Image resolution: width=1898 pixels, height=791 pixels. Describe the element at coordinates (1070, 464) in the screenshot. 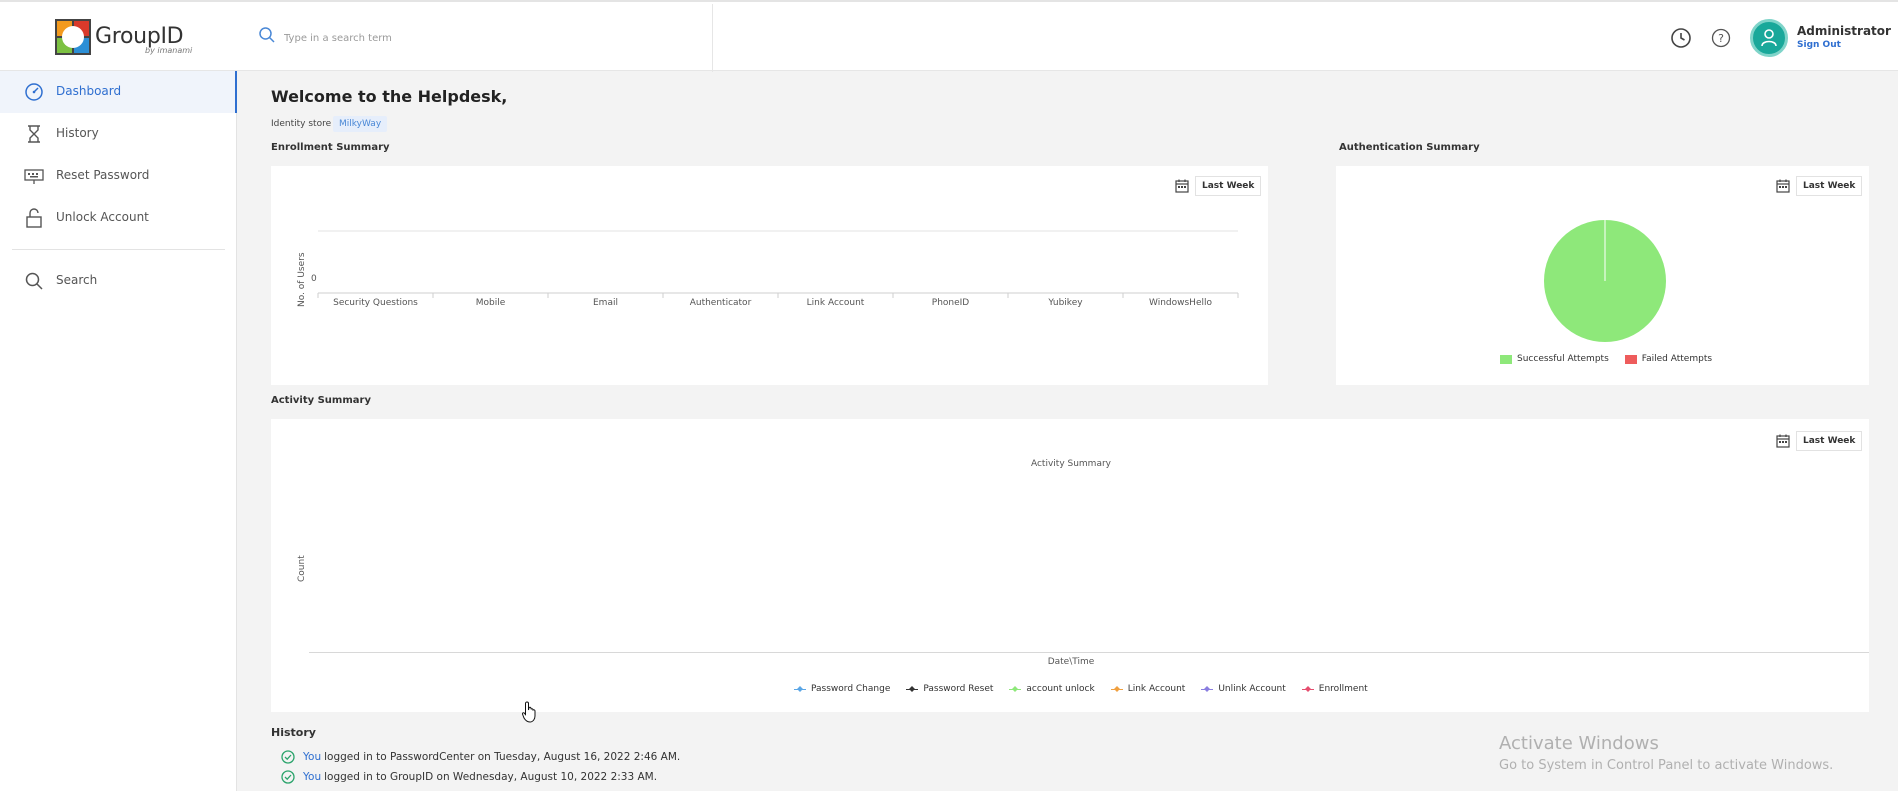

I see `activity-chart-title: Activity Summary` at that location.